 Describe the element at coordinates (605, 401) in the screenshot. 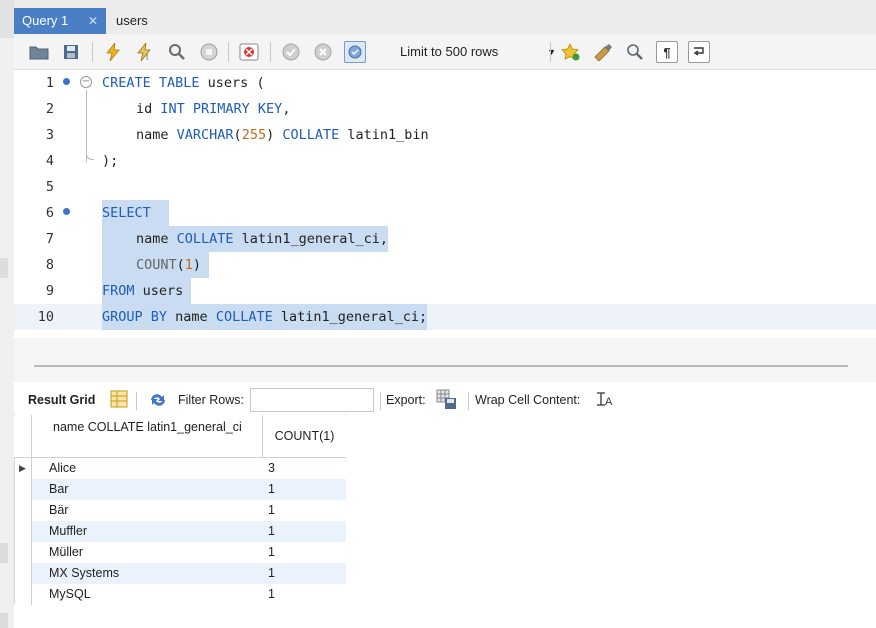

I see `wrap-cell-icon: A` at that location.